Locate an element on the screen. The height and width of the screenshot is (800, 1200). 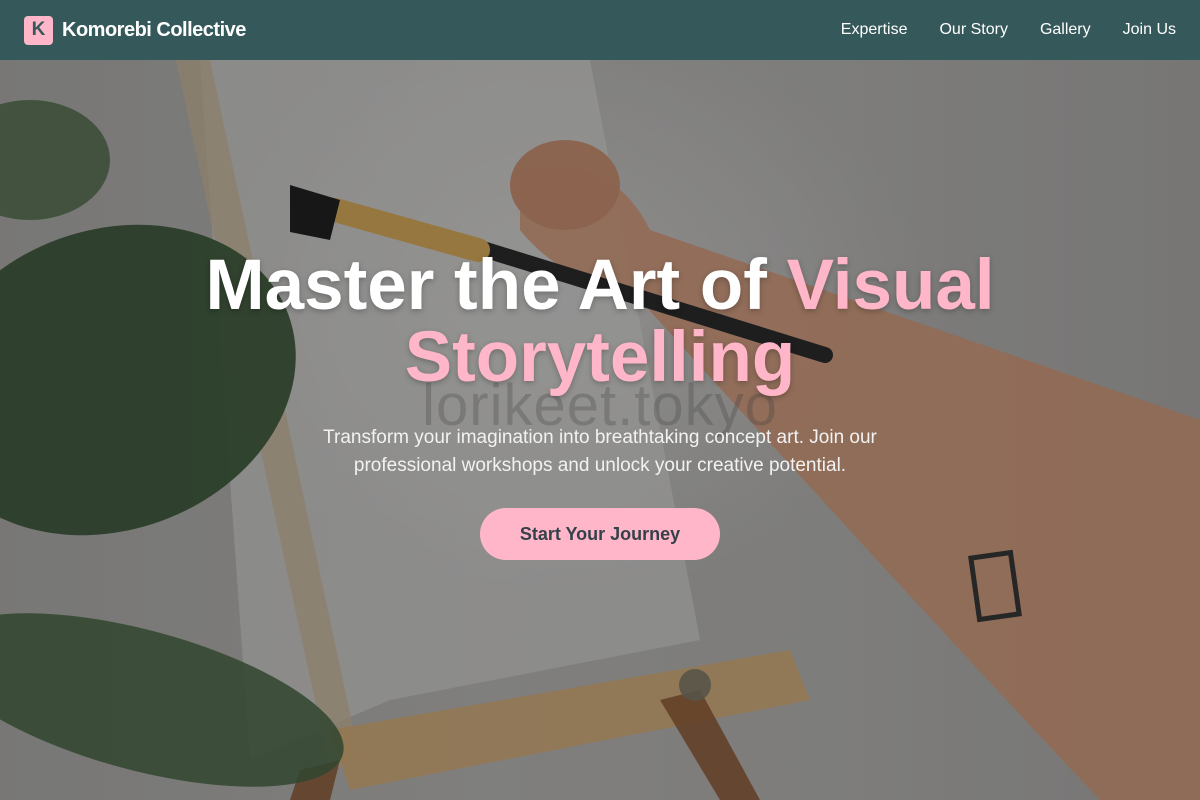
nav-link-gallery: Gallery is located at coordinates (1065, 30).